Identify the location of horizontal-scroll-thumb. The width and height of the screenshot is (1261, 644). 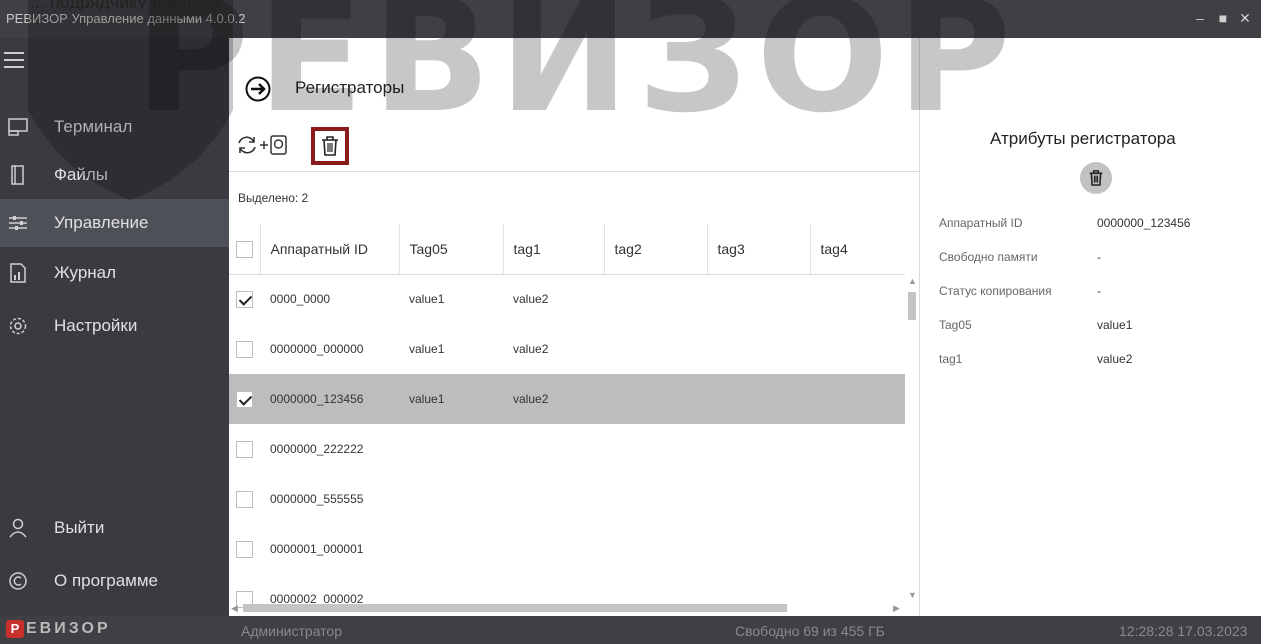
(515, 608).